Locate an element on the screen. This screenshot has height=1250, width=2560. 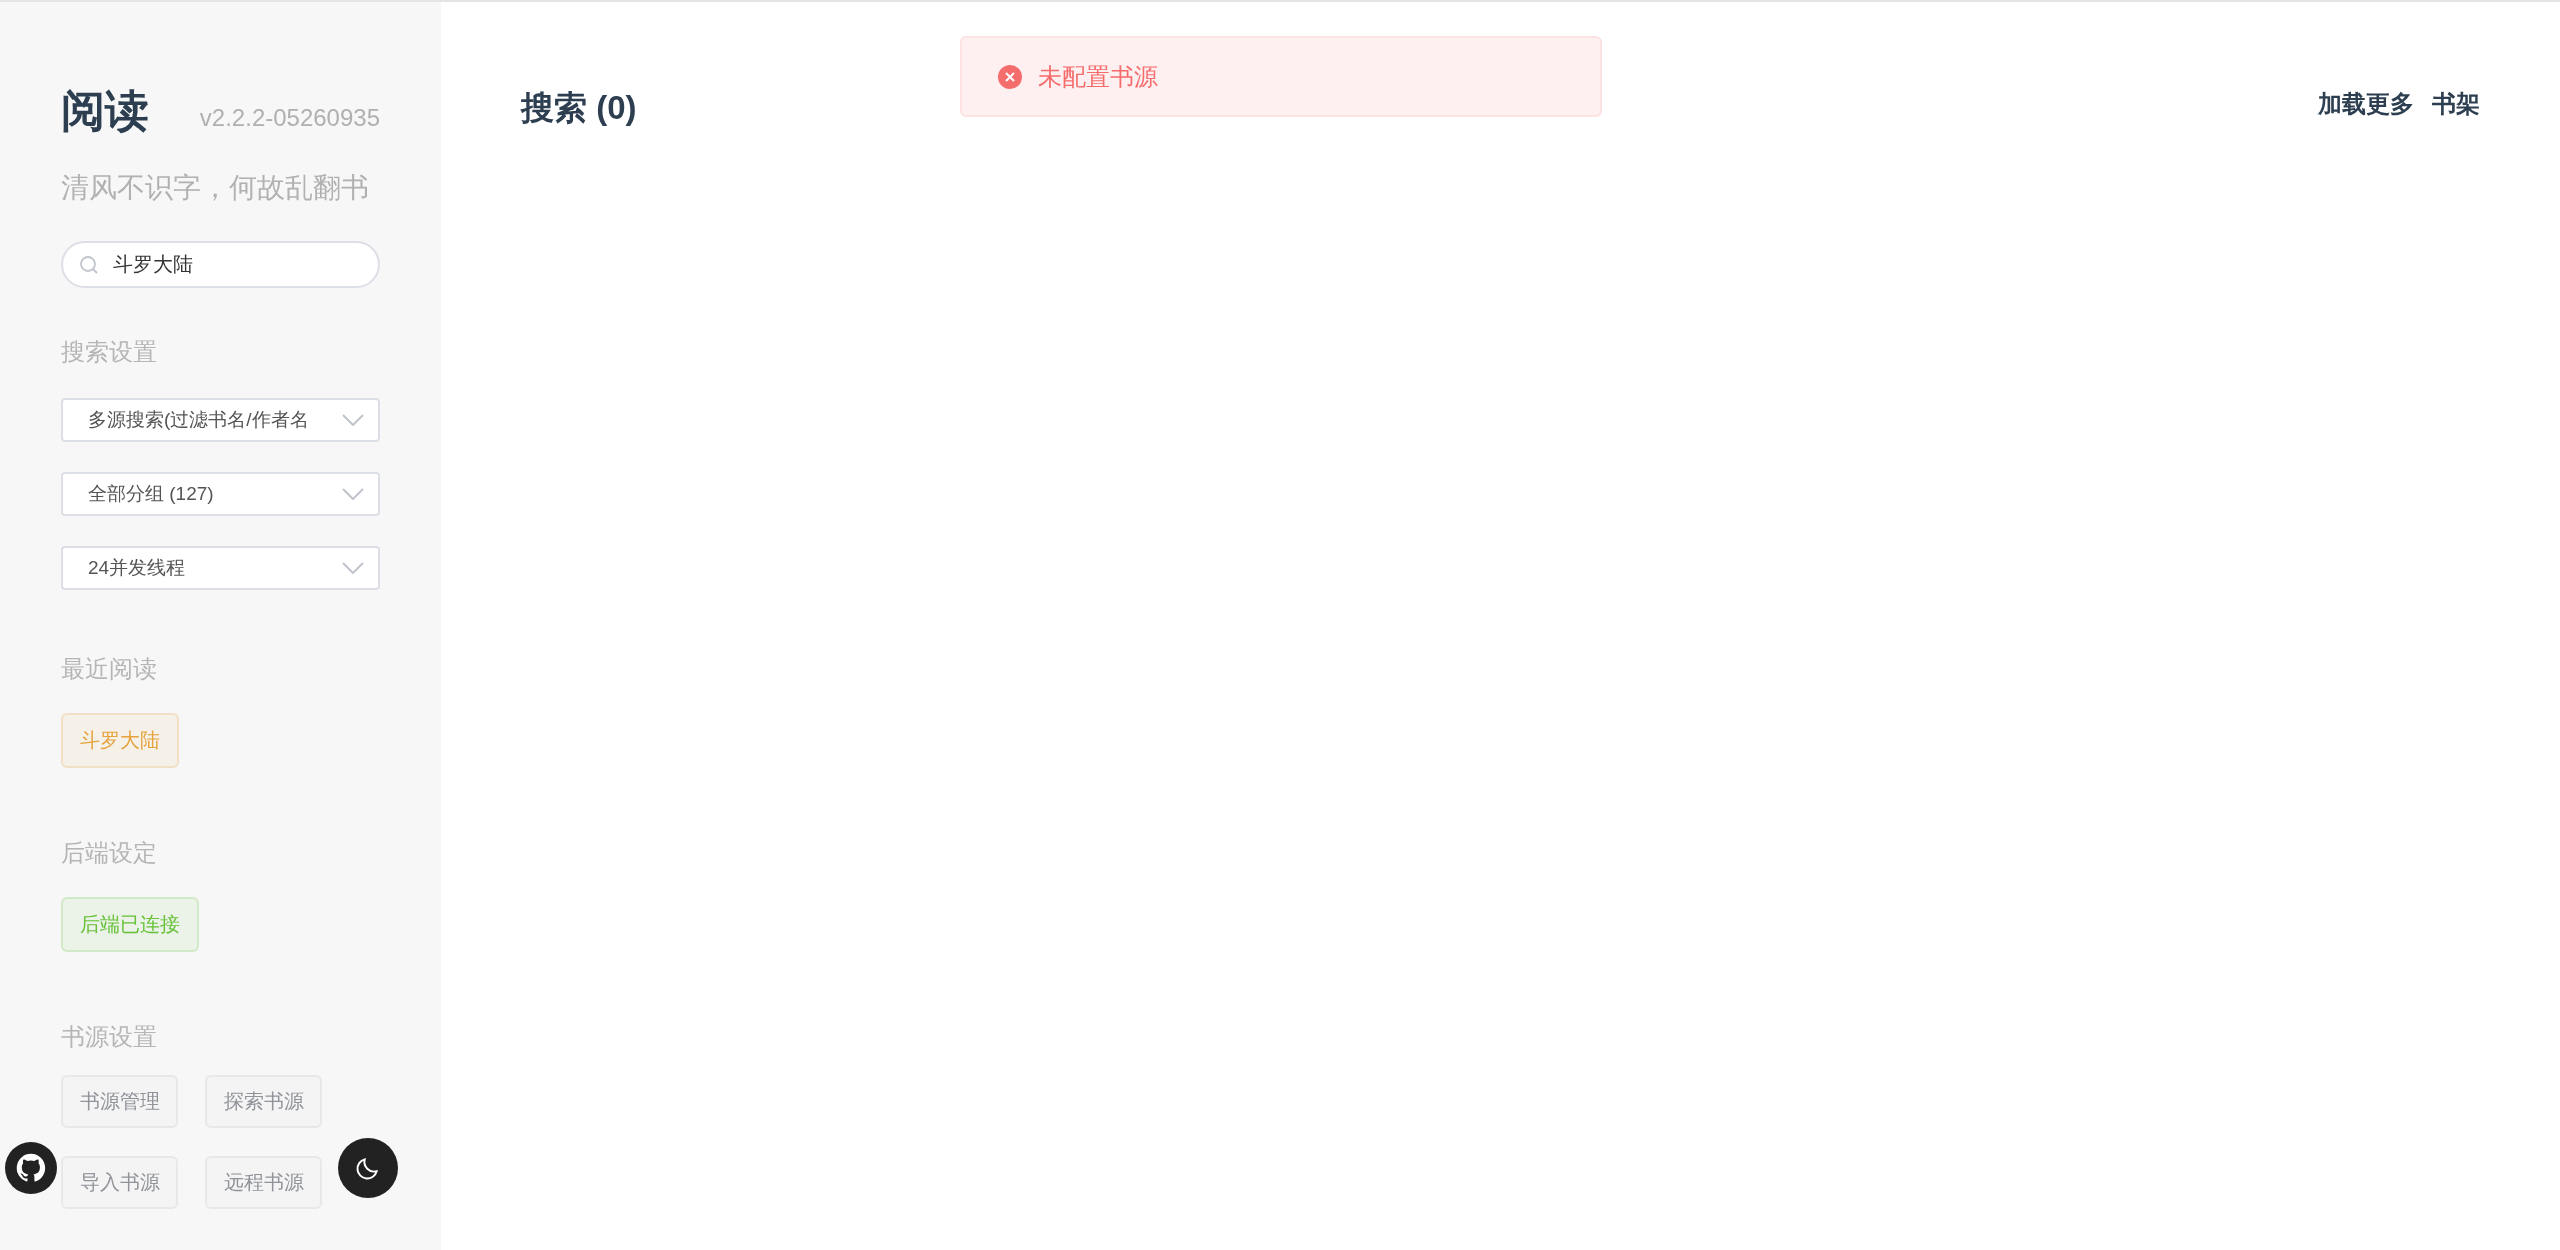
search-icon is located at coordinates (89, 265).